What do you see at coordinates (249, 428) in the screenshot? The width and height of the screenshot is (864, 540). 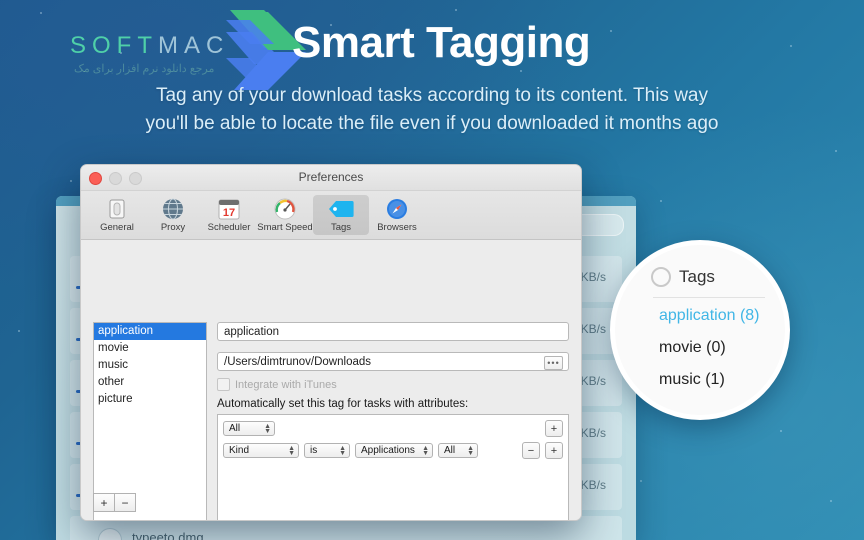 I see `rules-scope-select: All ▲ ▼` at bounding box center [249, 428].